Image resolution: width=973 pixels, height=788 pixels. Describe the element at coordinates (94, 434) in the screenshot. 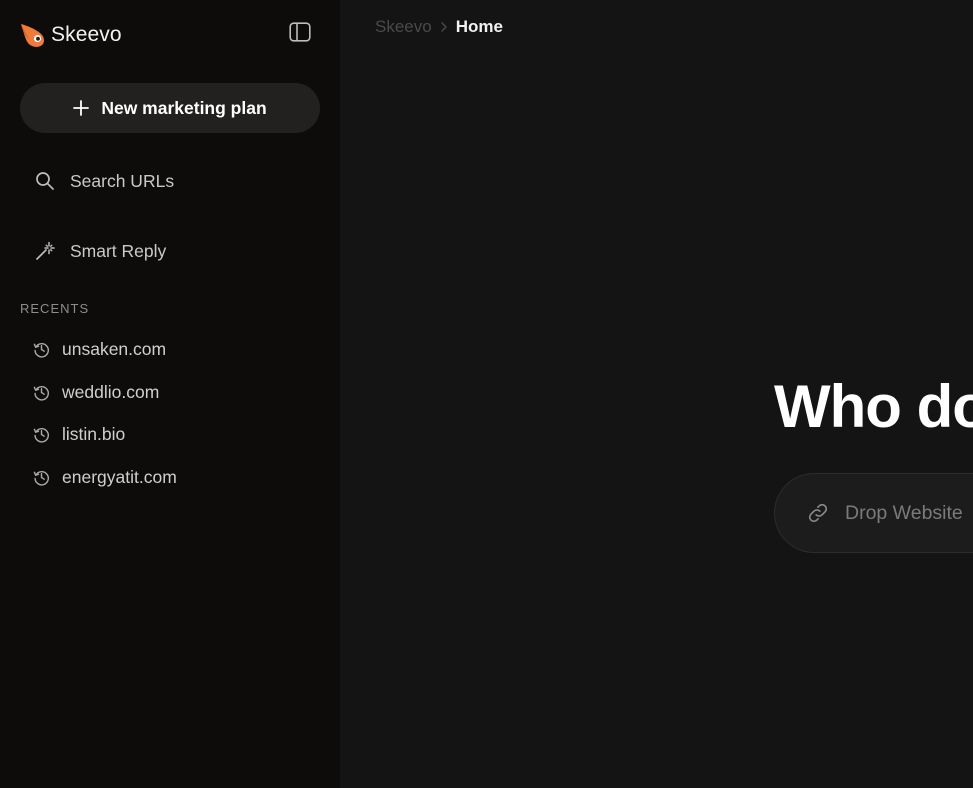

I see `recent-item-label: listin.bio` at that location.